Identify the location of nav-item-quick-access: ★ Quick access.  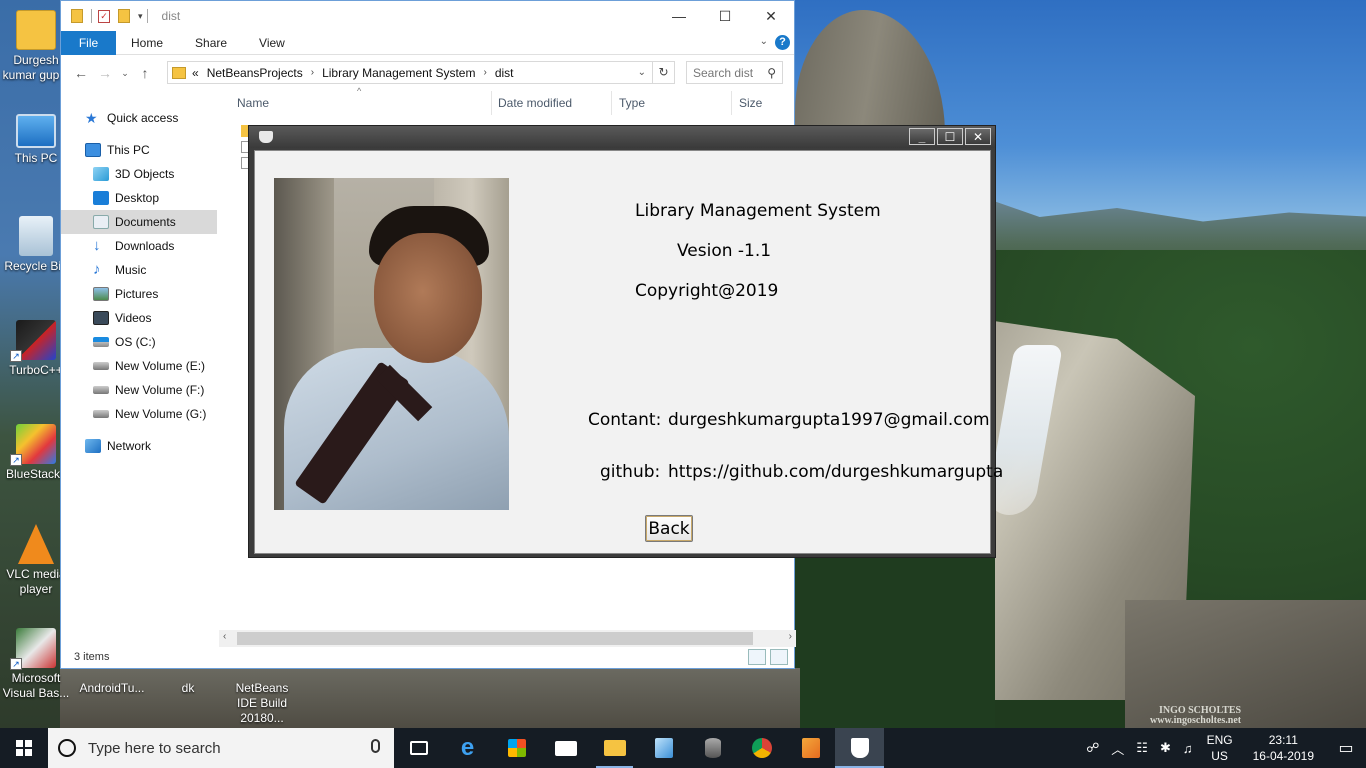
(139, 118).